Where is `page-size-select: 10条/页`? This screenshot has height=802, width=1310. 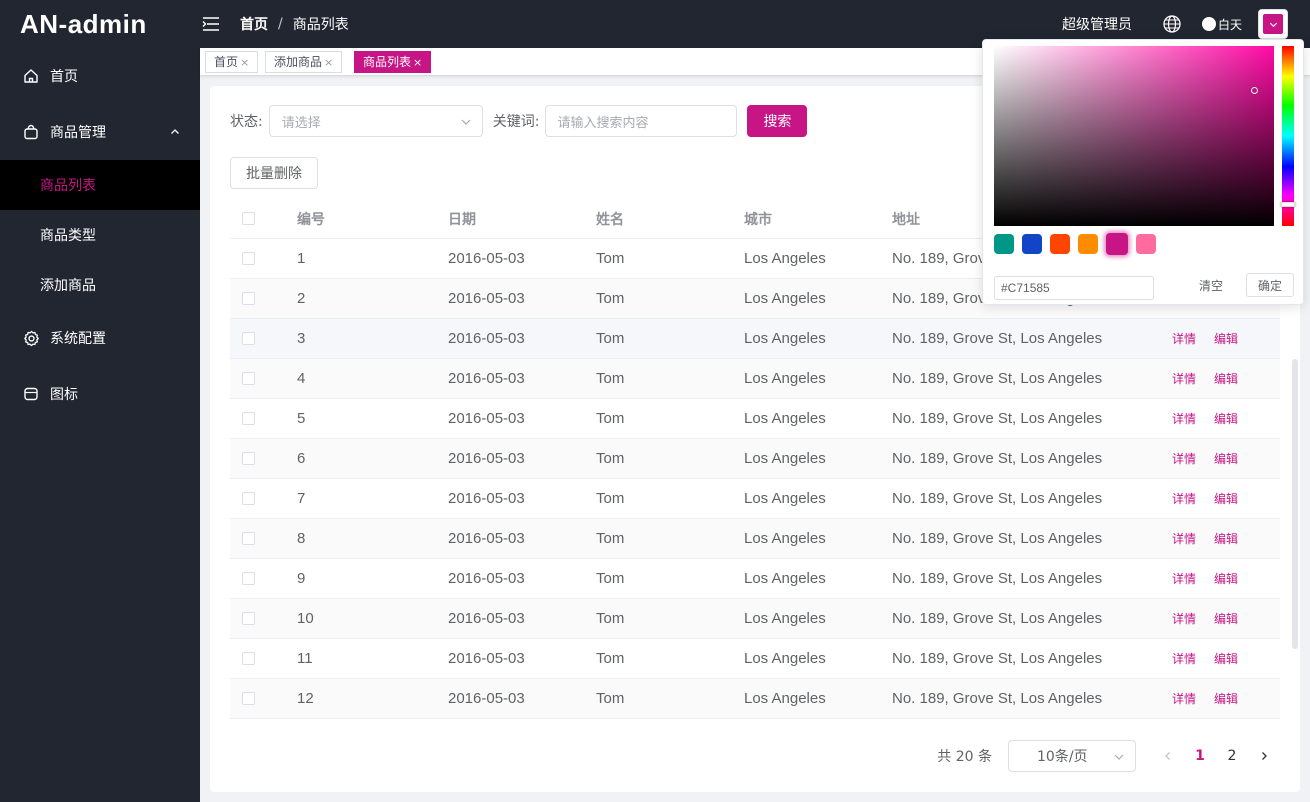 page-size-select: 10条/页 is located at coordinates (1072, 756).